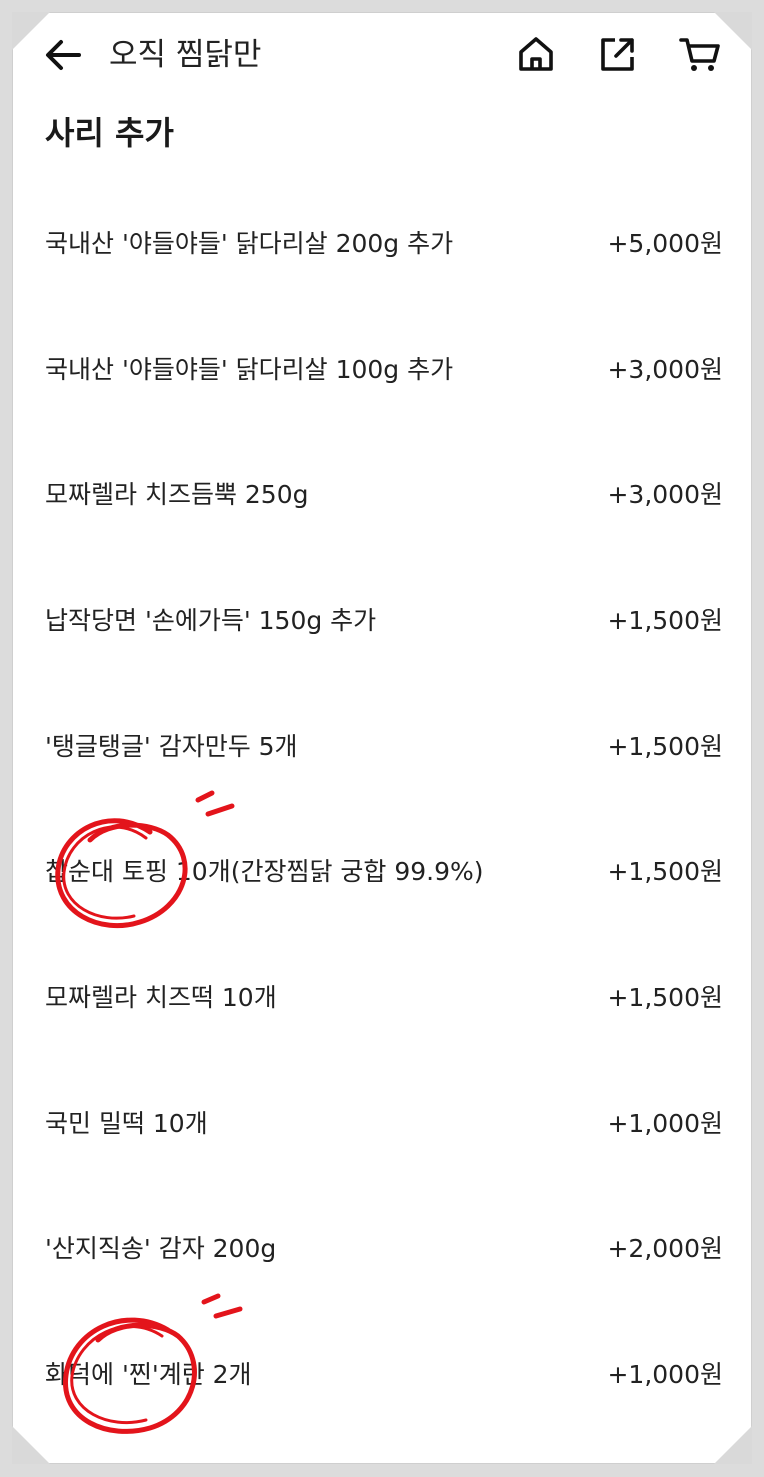 The image size is (764, 1477). Describe the element at coordinates (249, 243) in the screenshot. I see `option-name: 국내산 '야들야들' 닭다리살 200g 추가` at that location.